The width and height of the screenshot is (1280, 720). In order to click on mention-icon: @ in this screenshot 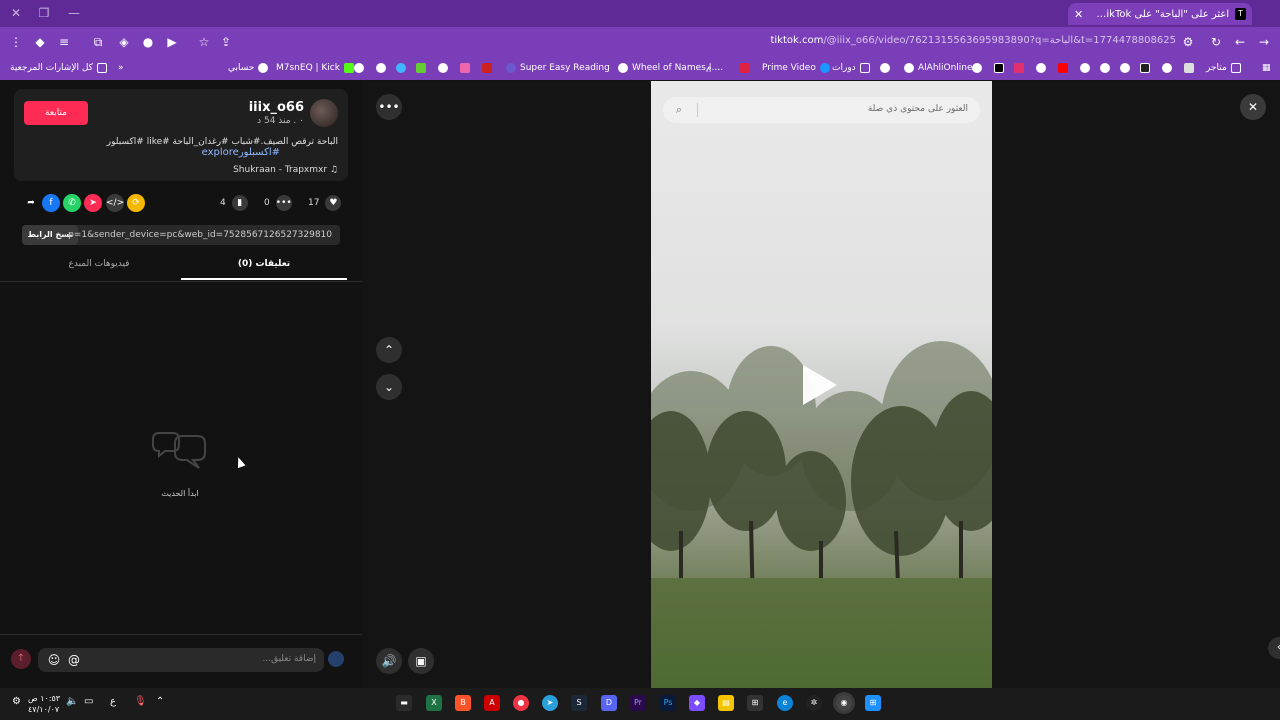, I will do `click(74, 660)`.